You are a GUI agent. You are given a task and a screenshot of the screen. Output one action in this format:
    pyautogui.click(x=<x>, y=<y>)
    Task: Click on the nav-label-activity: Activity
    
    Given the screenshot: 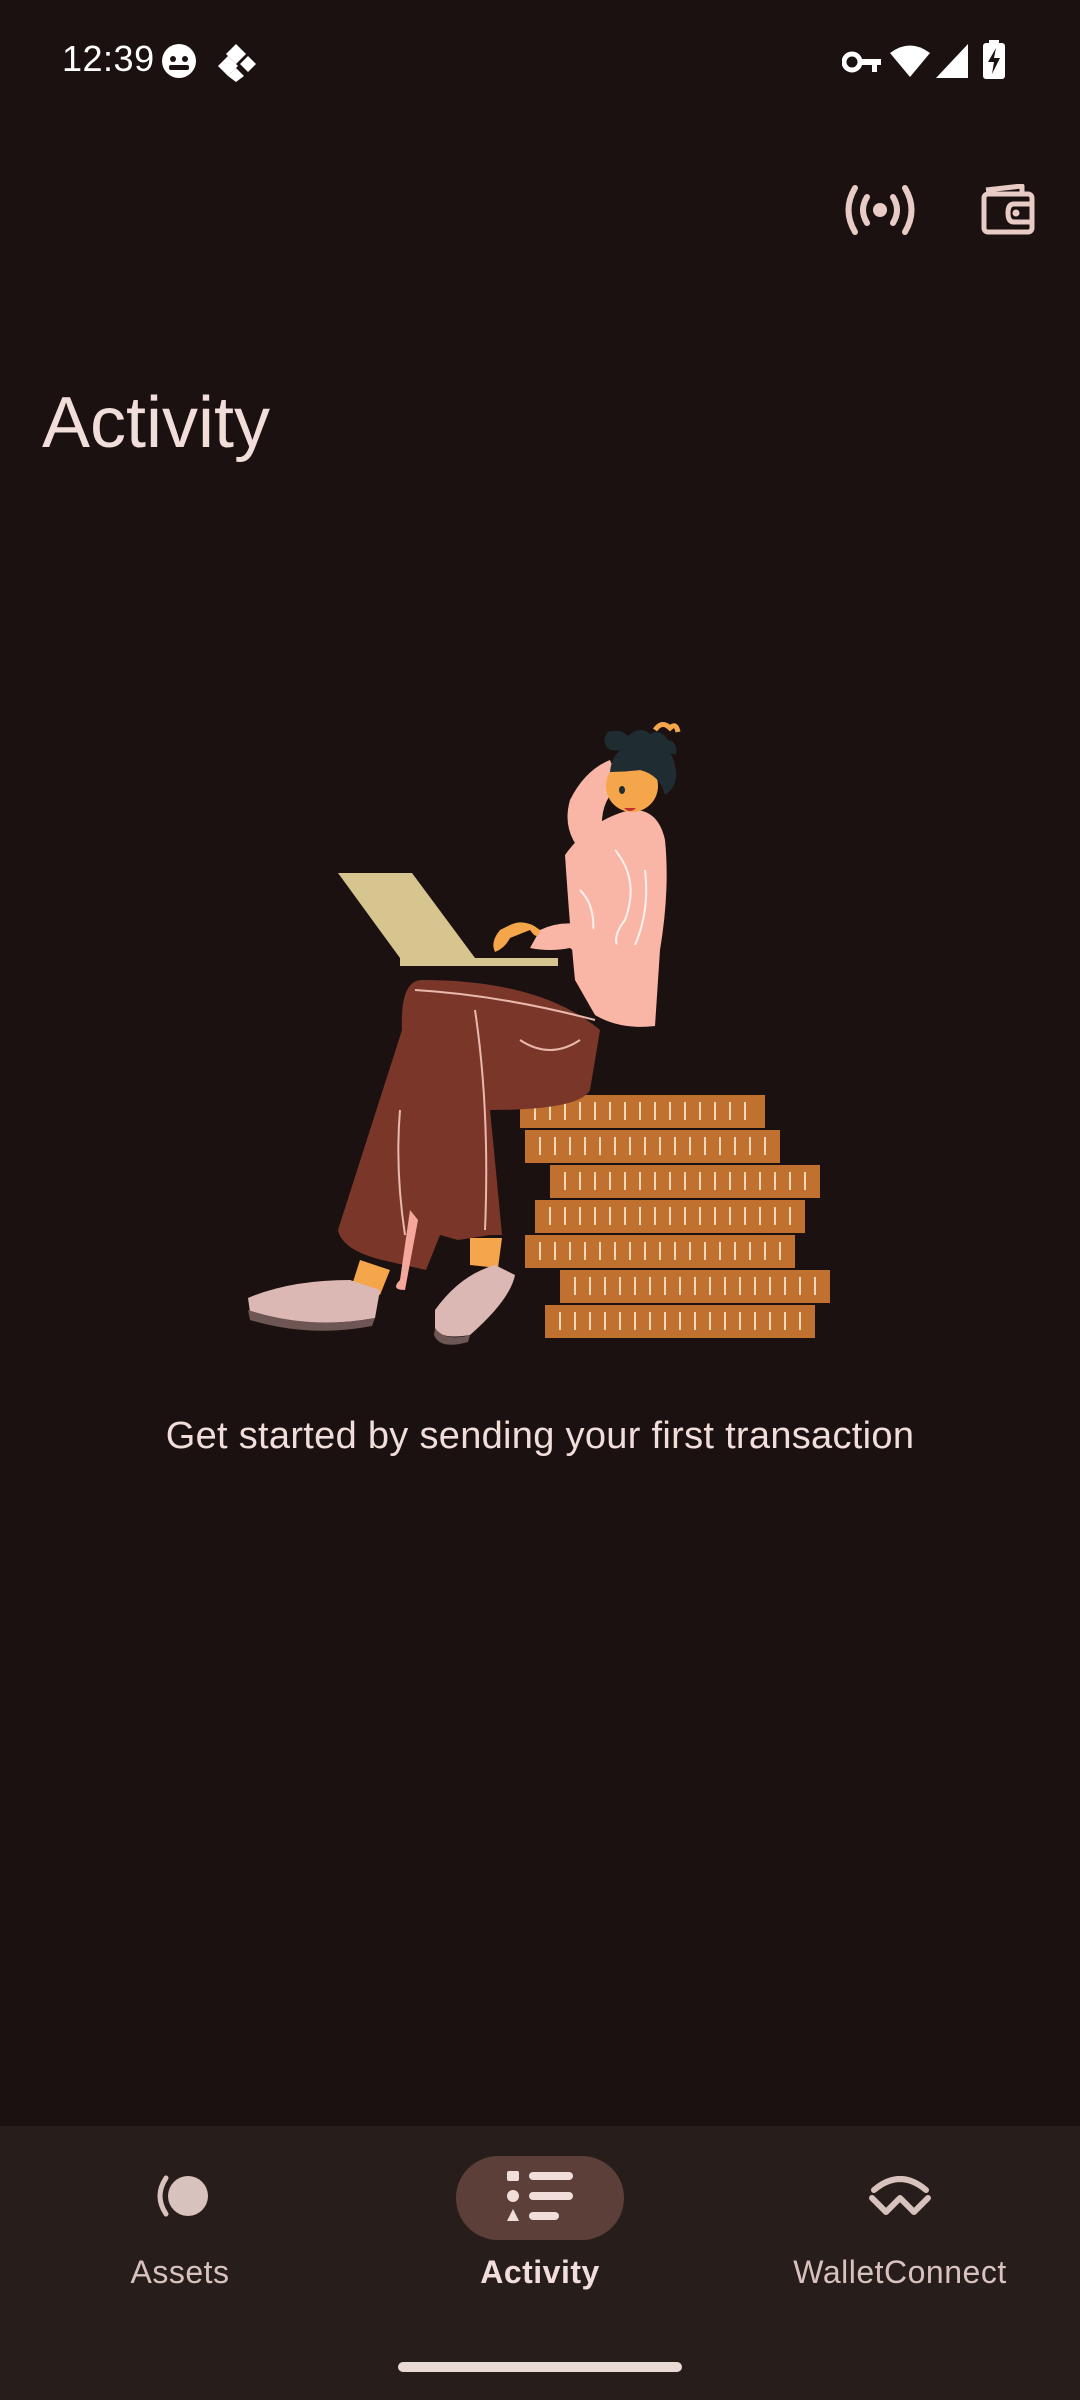 What is the action you would take?
    pyautogui.click(x=540, y=2272)
    